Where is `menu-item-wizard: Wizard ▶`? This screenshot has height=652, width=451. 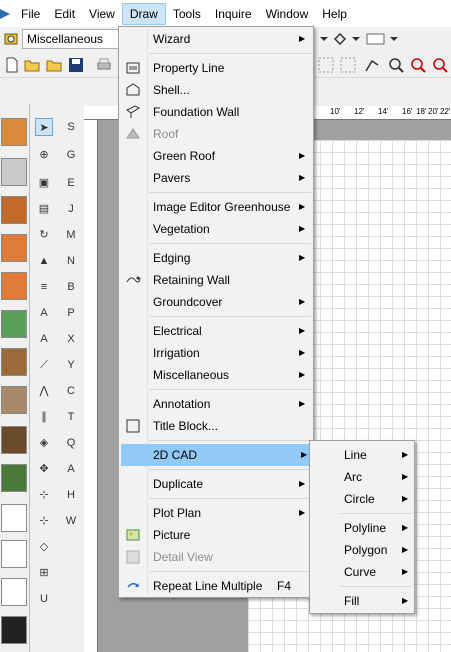 menu-item-wizard: Wizard ▶ is located at coordinates (216, 39).